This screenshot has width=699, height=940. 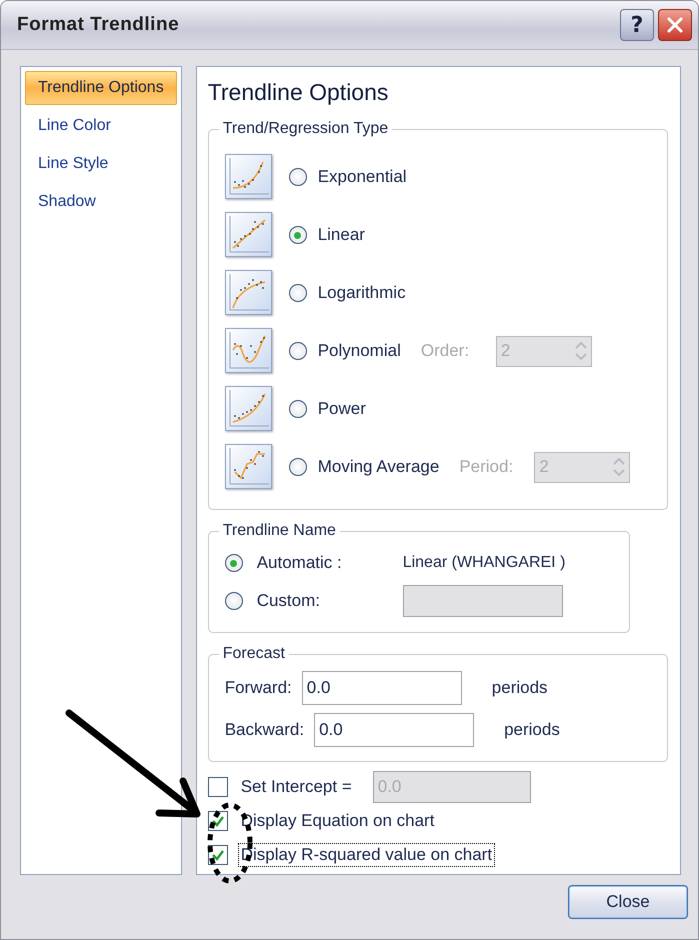 What do you see at coordinates (101, 202) in the screenshot?
I see `sidebar-item: Shadow` at bounding box center [101, 202].